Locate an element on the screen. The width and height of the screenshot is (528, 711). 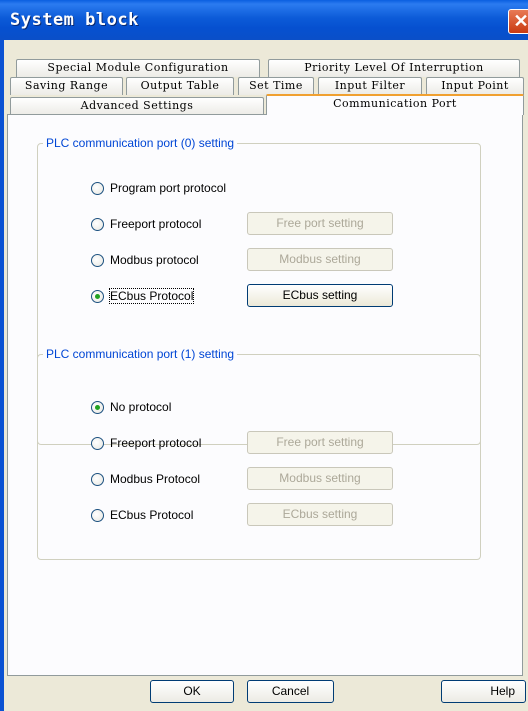
window-title: System block is located at coordinates (74, 20).